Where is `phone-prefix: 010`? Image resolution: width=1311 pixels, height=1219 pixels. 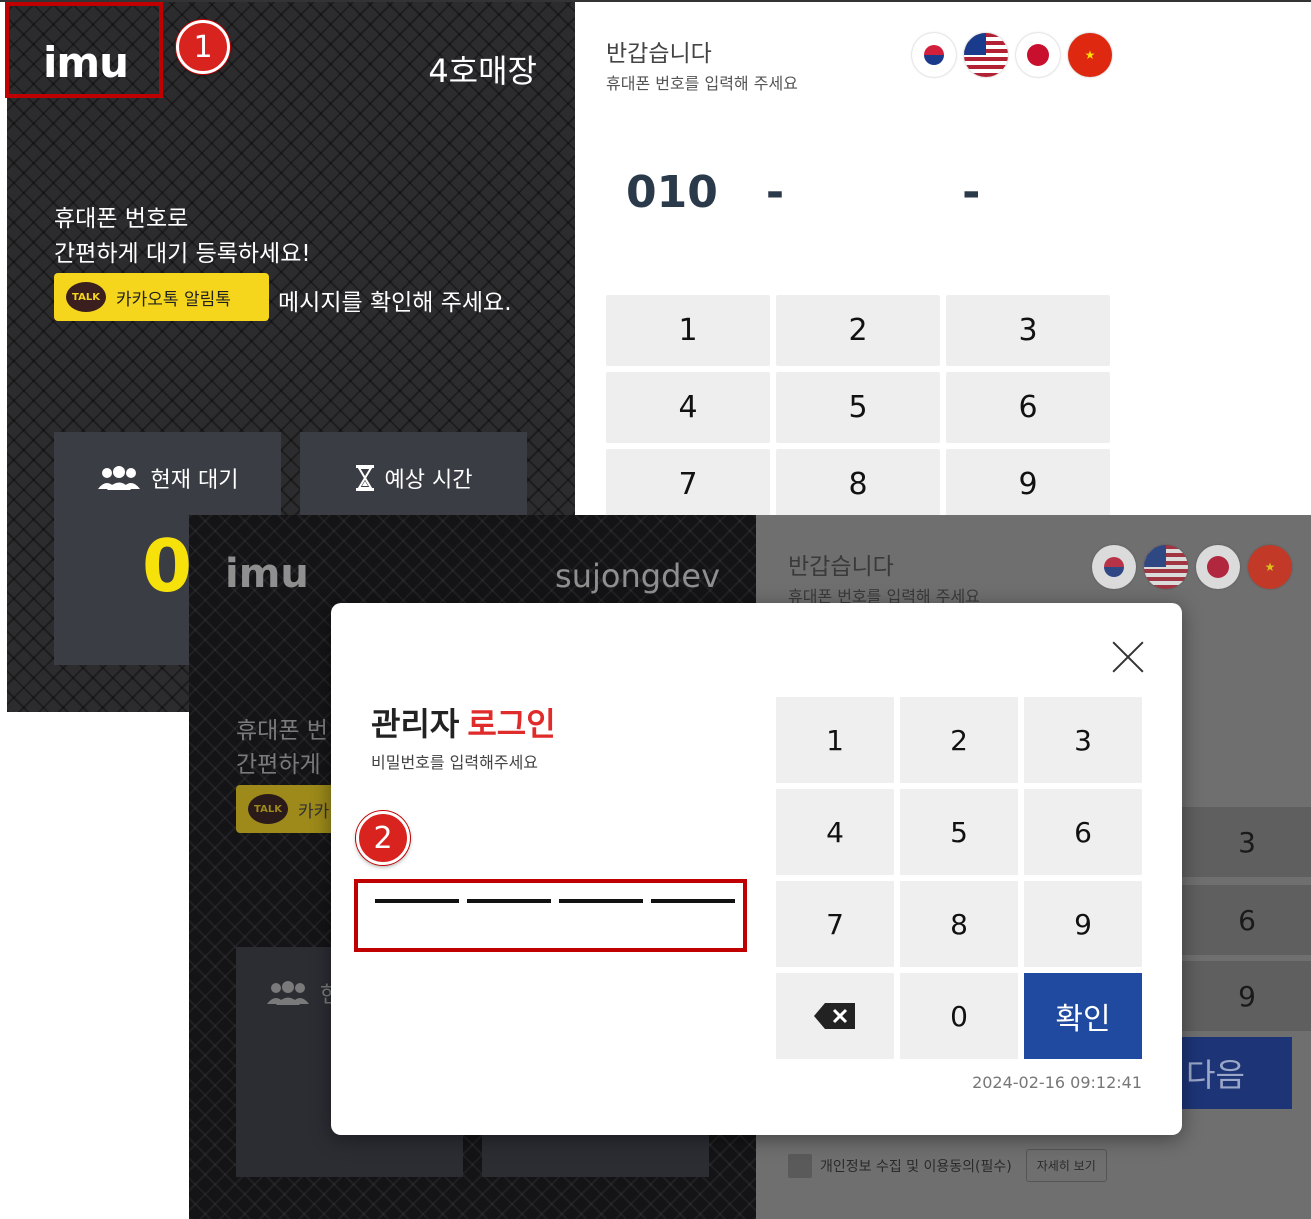
phone-prefix: 010 is located at coordinates (672, 192).